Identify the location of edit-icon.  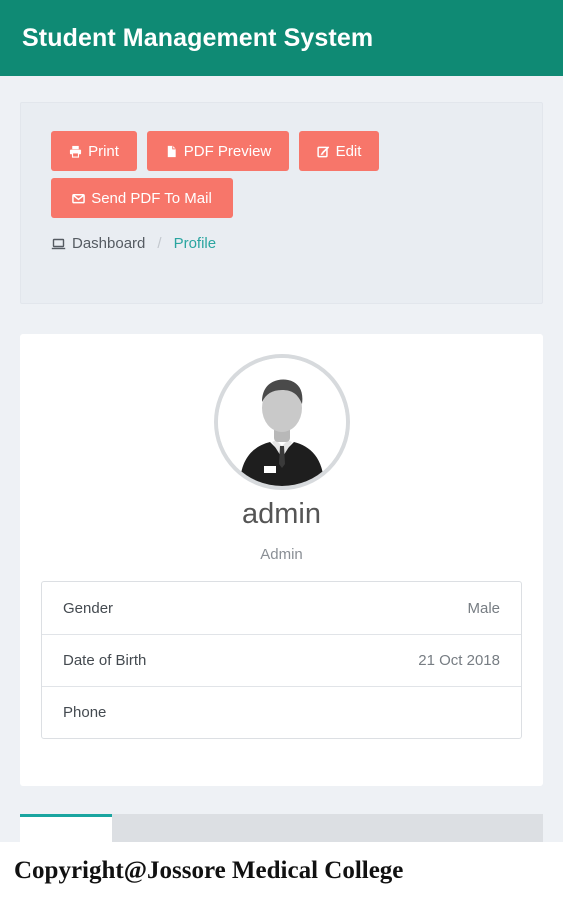
(322, 151).